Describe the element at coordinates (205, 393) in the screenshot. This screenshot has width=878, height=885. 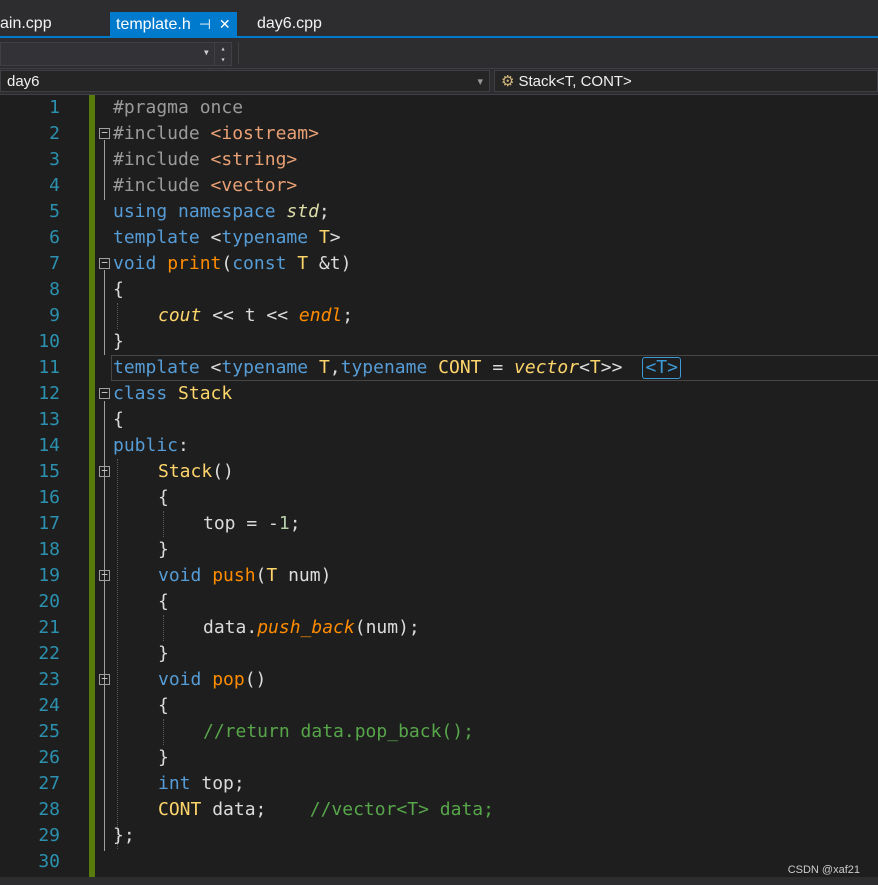
I see `code-token: Stack` at that location.